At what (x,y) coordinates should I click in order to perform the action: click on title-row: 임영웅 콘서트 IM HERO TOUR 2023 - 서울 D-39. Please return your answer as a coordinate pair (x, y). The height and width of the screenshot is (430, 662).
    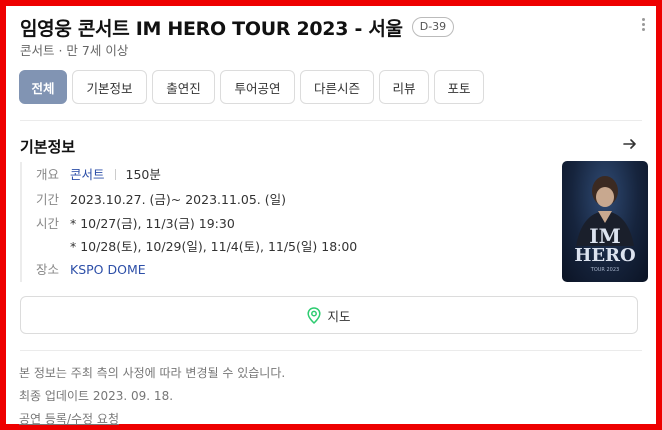
    Looking at the image, I should click on (330, 27).